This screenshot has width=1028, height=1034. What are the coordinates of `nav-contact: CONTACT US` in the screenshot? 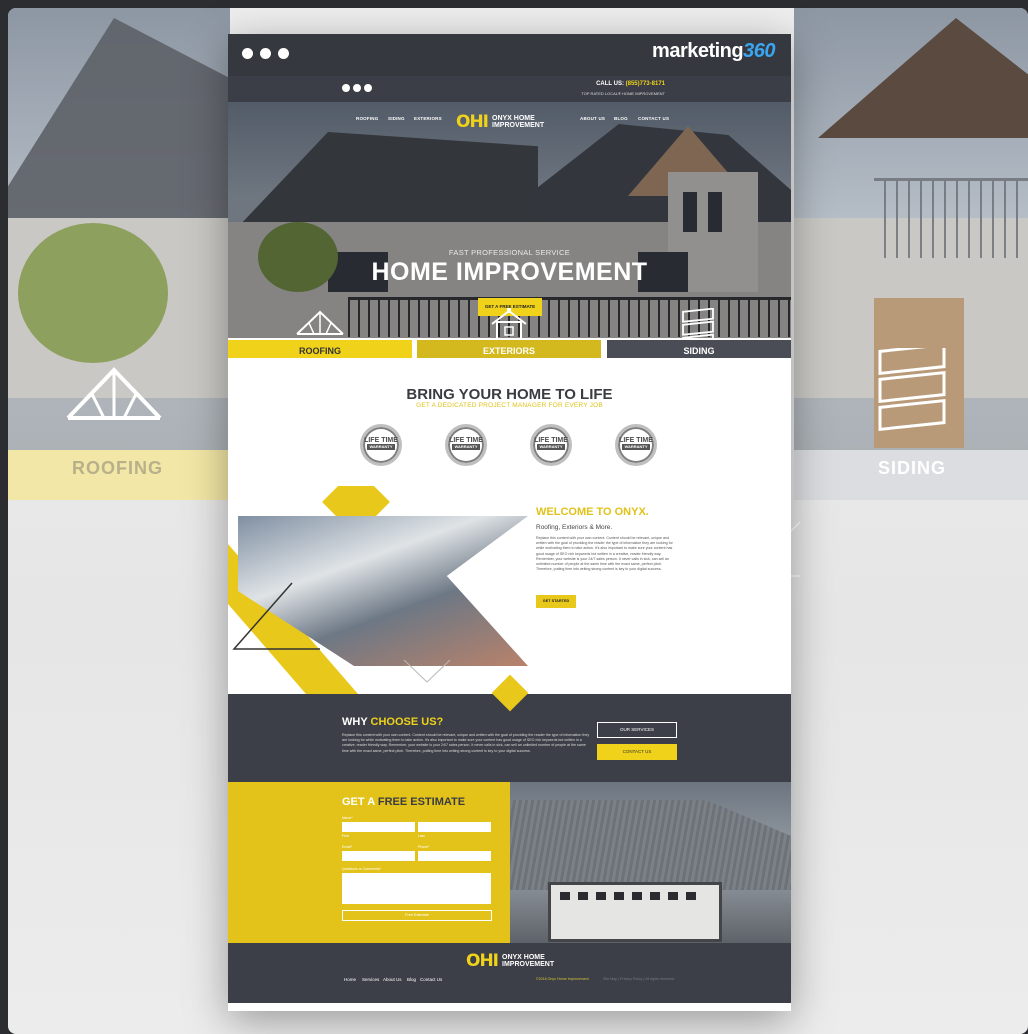 It's located at (653, 118).